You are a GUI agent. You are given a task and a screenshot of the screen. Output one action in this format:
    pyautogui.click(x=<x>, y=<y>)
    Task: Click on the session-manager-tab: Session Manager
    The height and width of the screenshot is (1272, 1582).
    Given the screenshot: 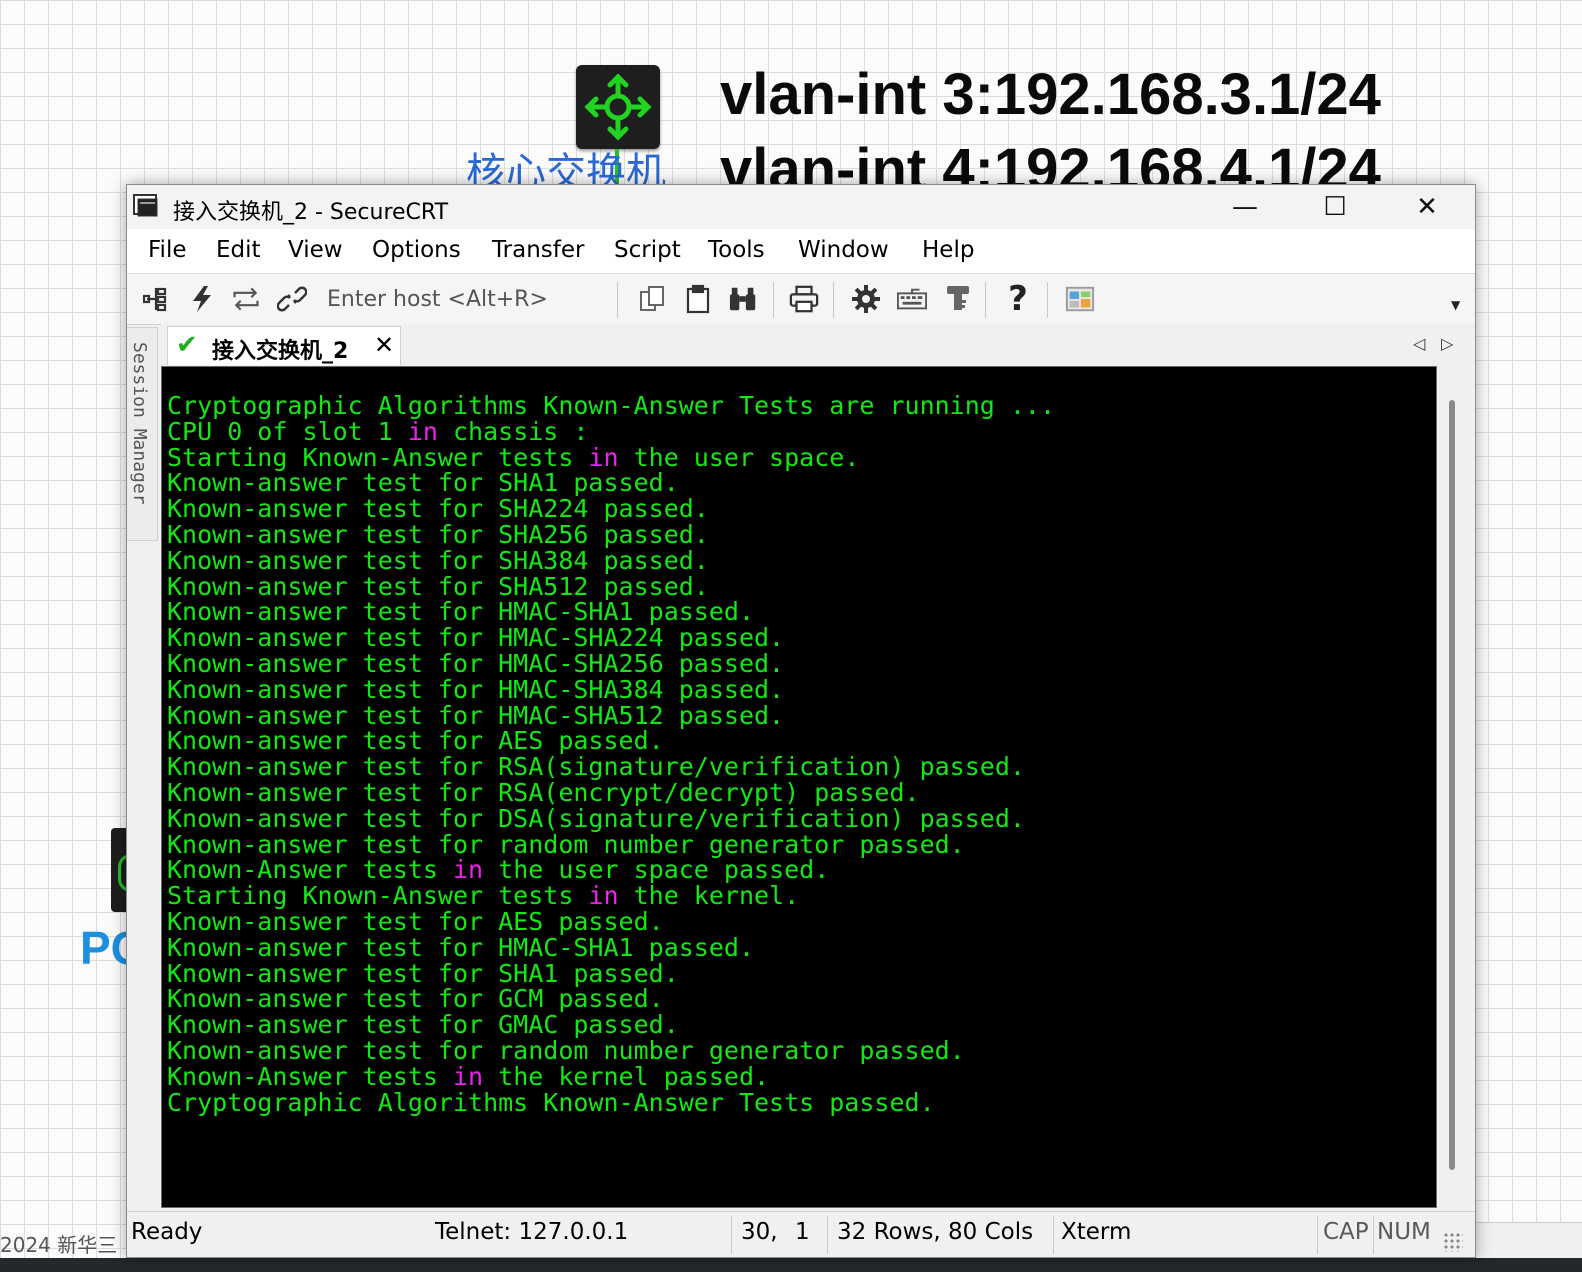 What is the action you would take?
    pyautogui.click(x=142, y=434)
    